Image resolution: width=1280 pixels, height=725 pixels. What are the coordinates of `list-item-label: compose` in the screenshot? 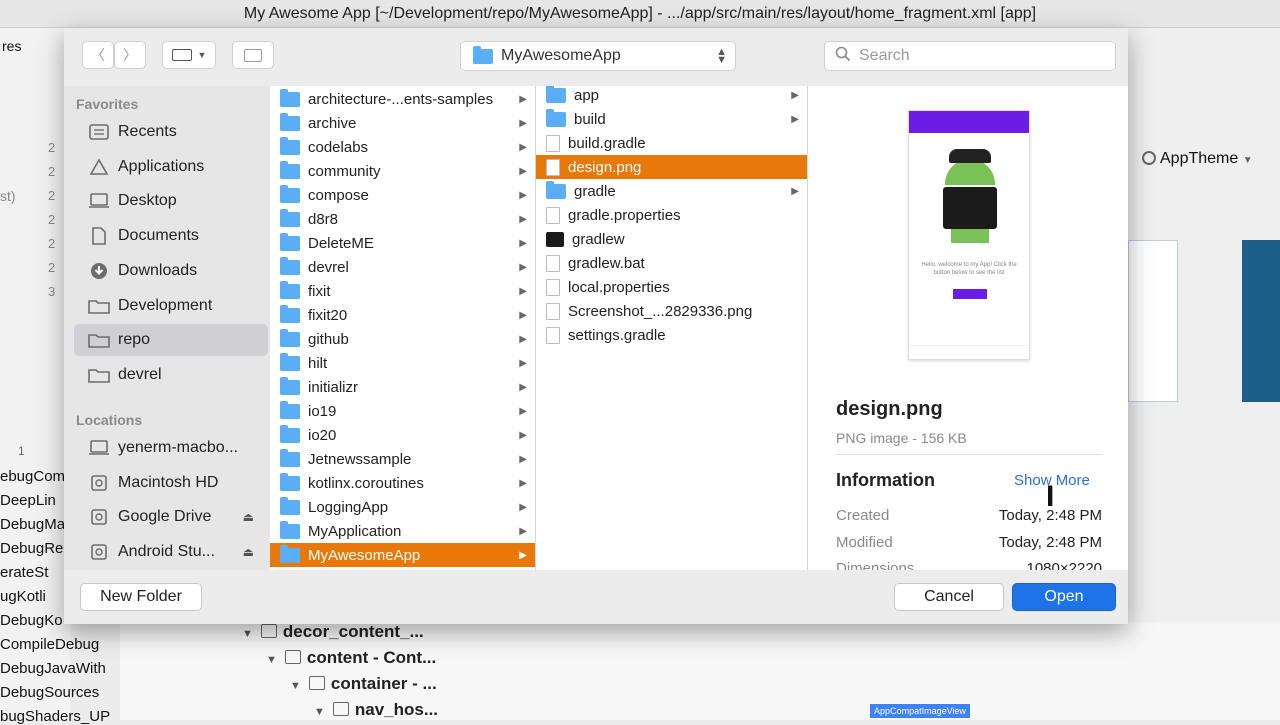 It's located at (338, 195).